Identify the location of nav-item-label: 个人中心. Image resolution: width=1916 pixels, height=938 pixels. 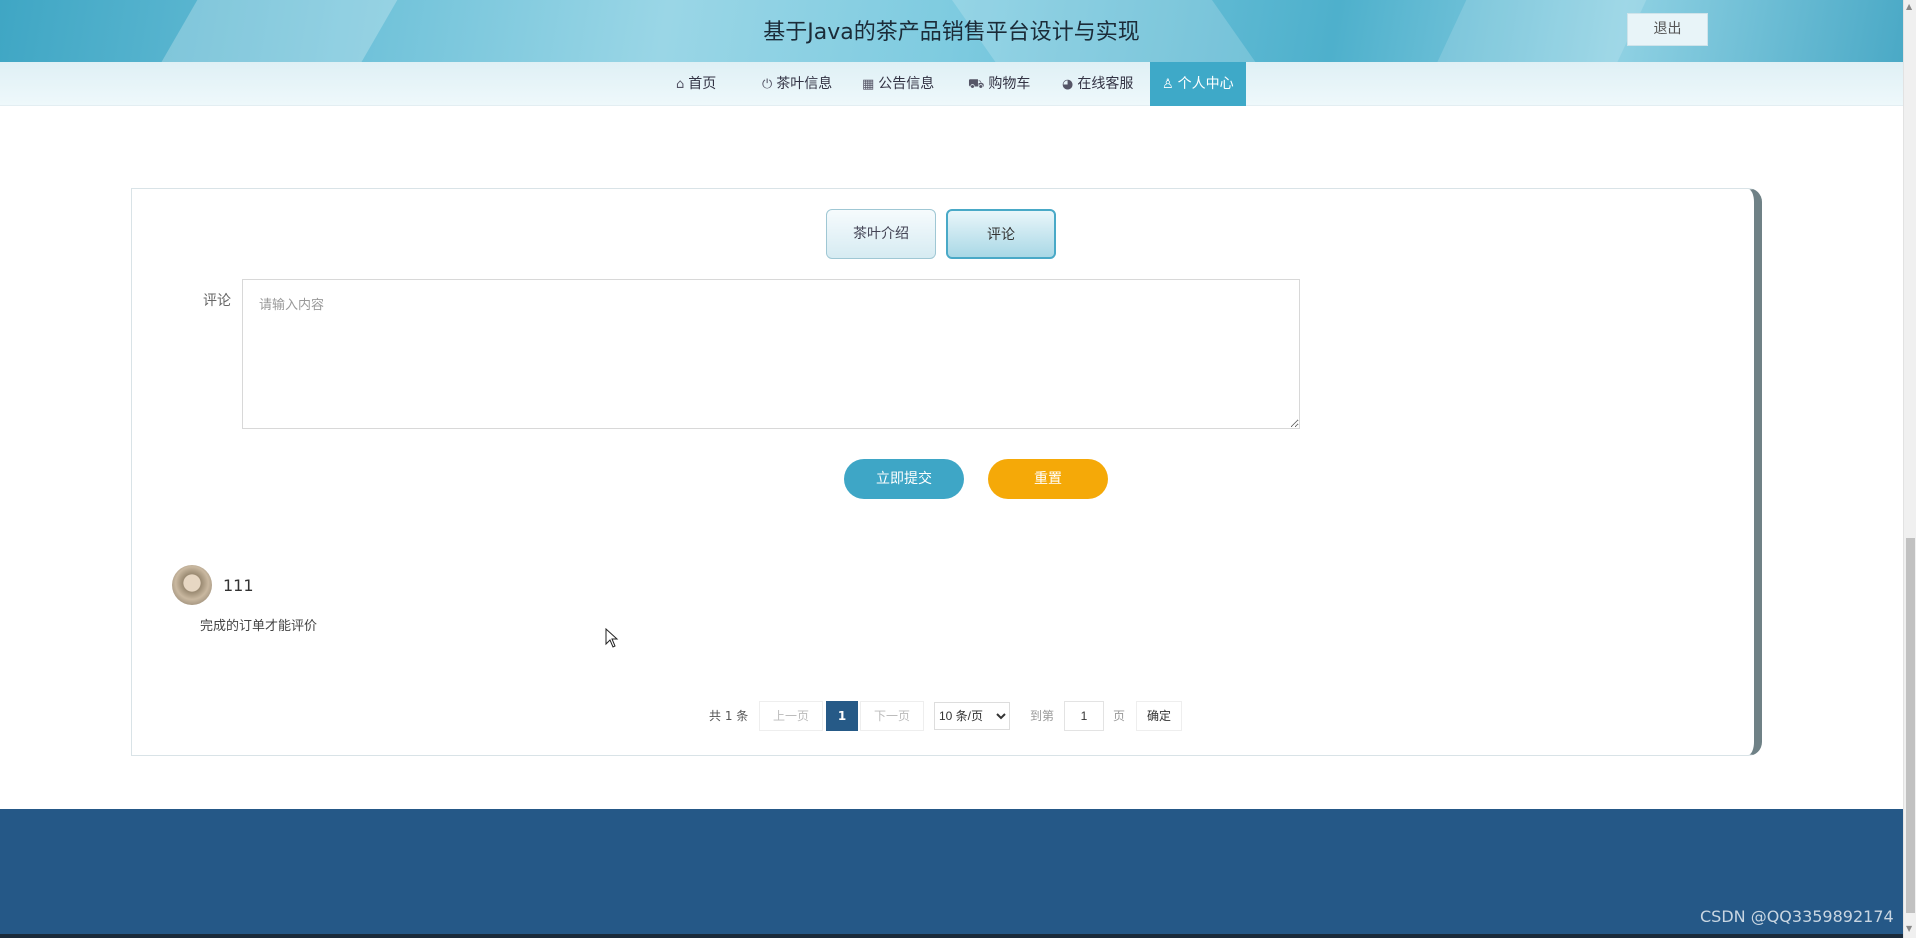
(1205, 84).